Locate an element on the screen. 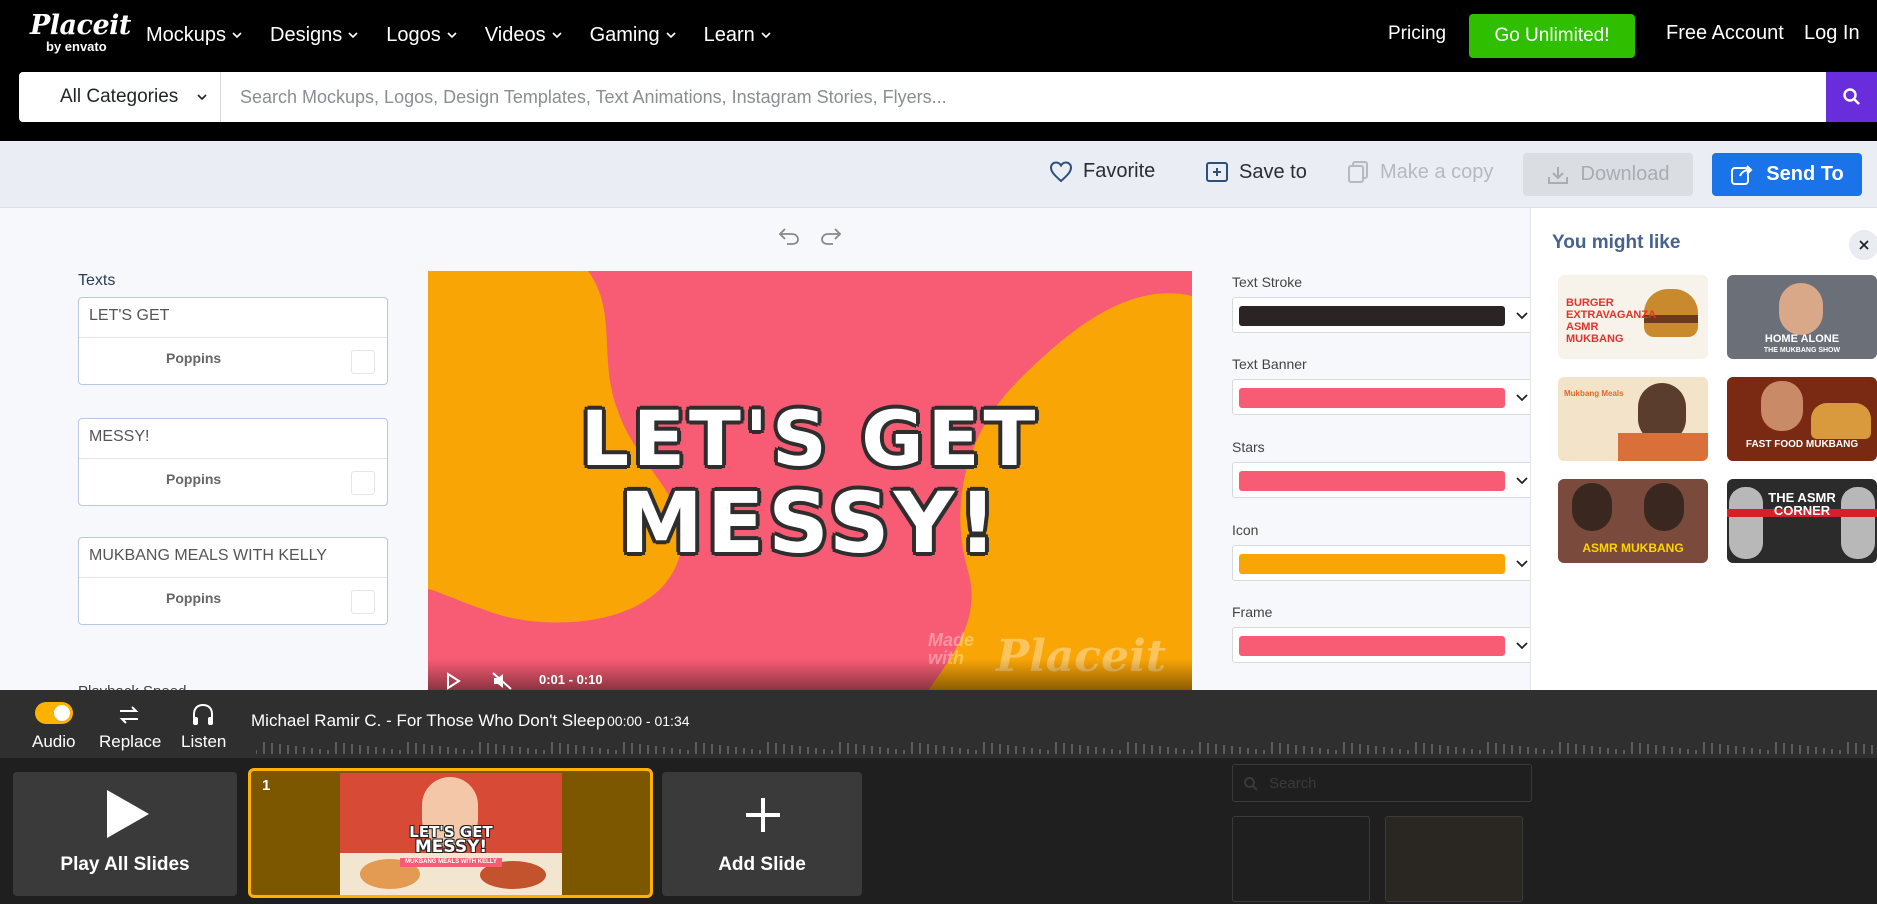  nav-label: Logos is located at coordinates (413, 35).